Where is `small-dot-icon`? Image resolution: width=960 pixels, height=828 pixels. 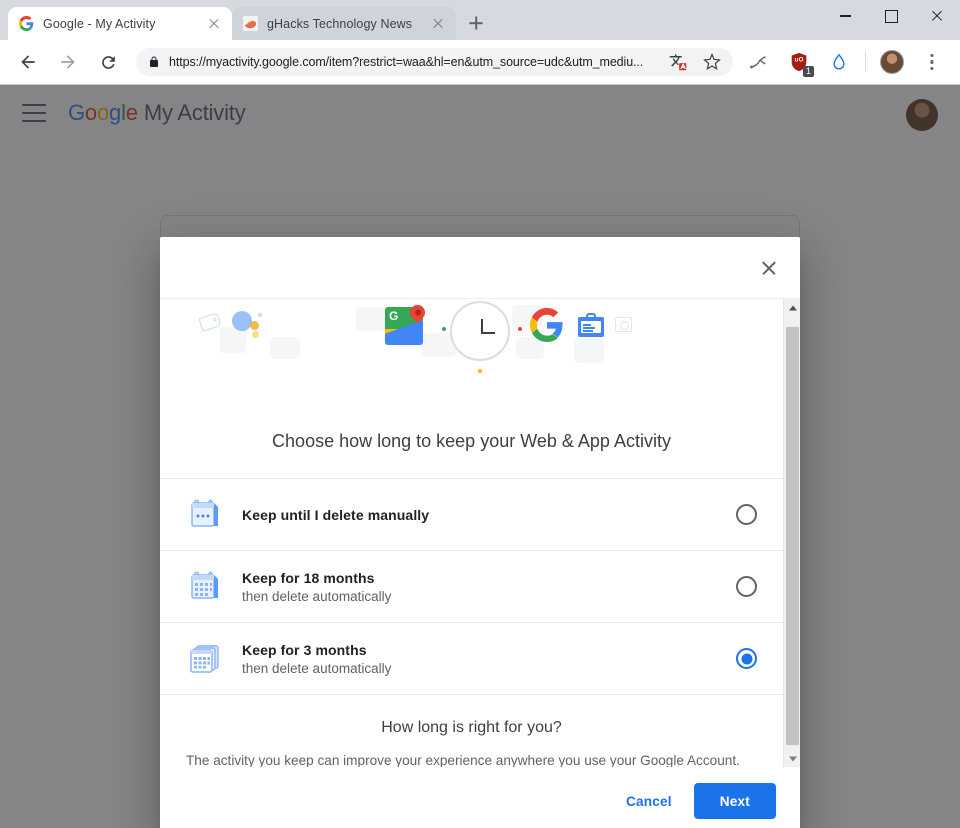
small-dot-icon is located at coordinates (260, 315).